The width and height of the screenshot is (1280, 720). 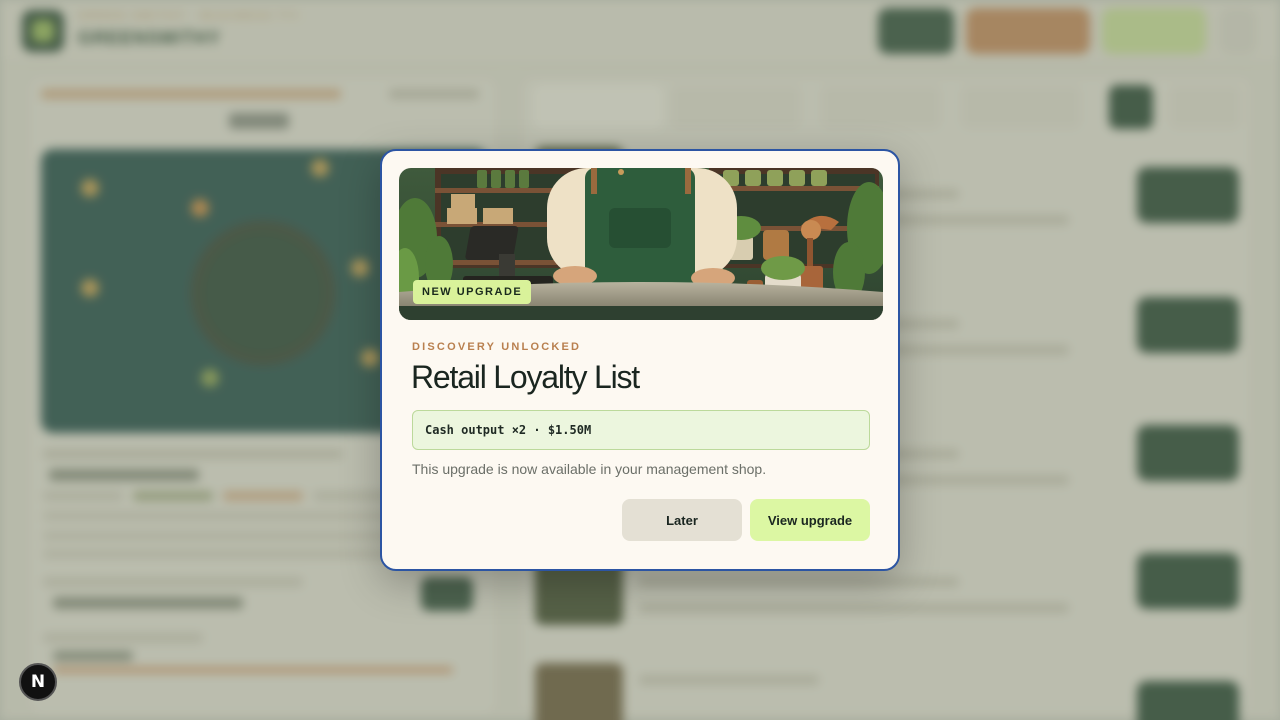 What do you see at coordinates (497, 347) in the screenshot?
I see `dialog-eyebrow: DISCOVERY UNLOCKED` at bounding box center [497, 347].